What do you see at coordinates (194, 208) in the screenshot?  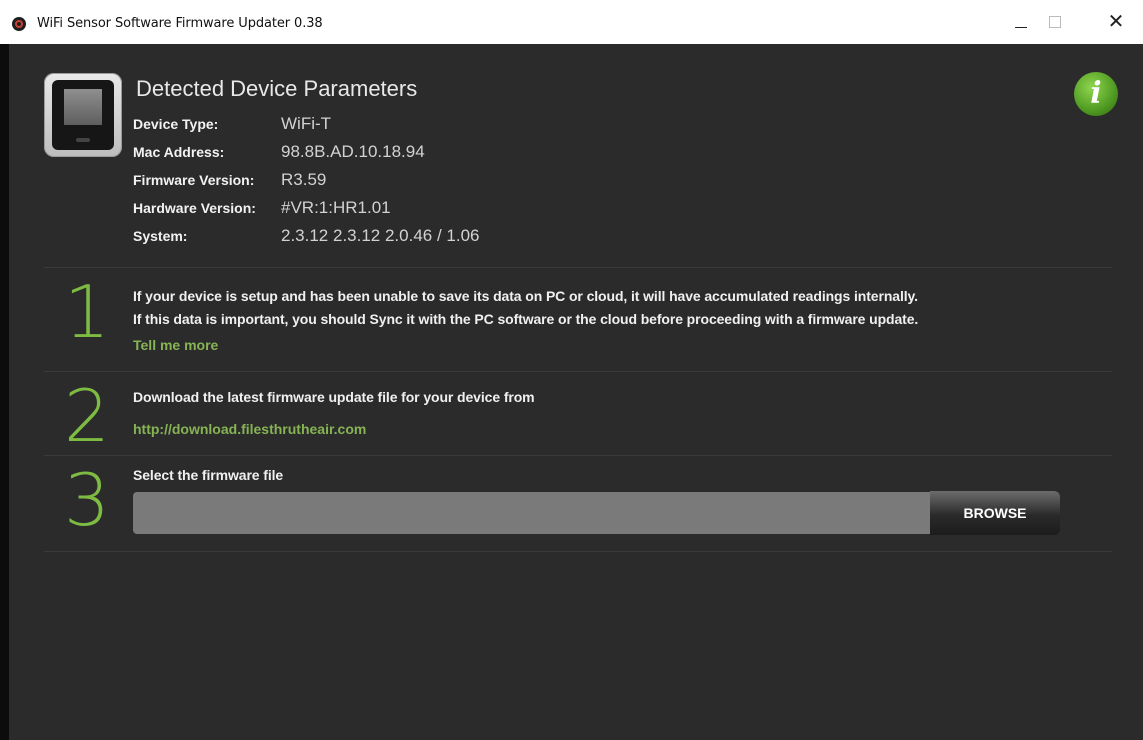 I see `hardware-version-label: Hardware Version:` at bounding box center [194, 208].